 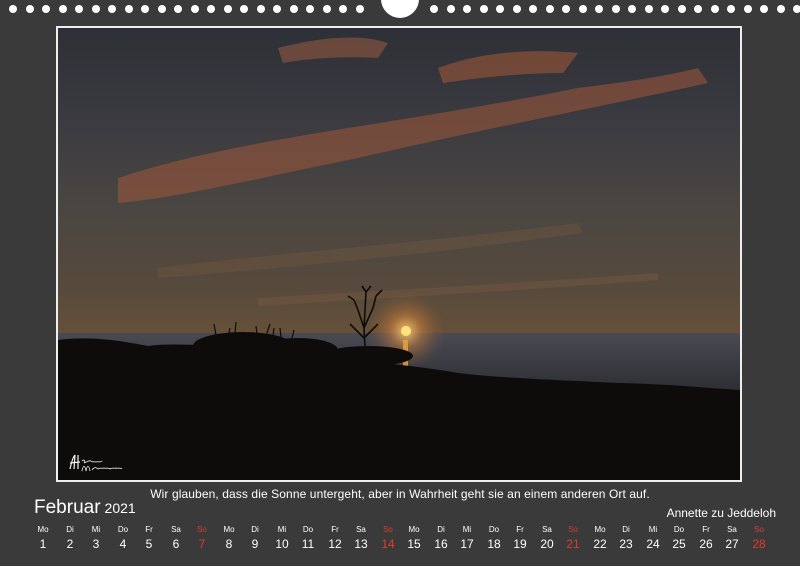 I want to click on day-number: 1, so click(x=43, y=544).